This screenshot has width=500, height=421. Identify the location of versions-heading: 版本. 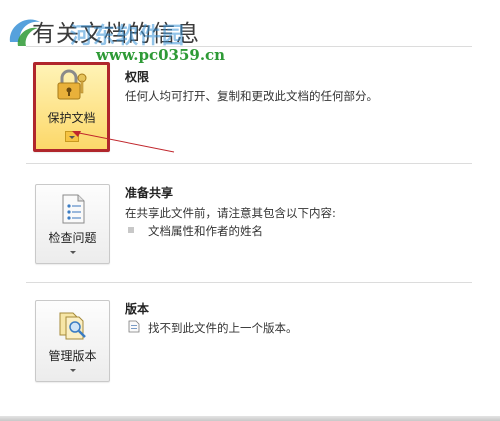
(137, 309).